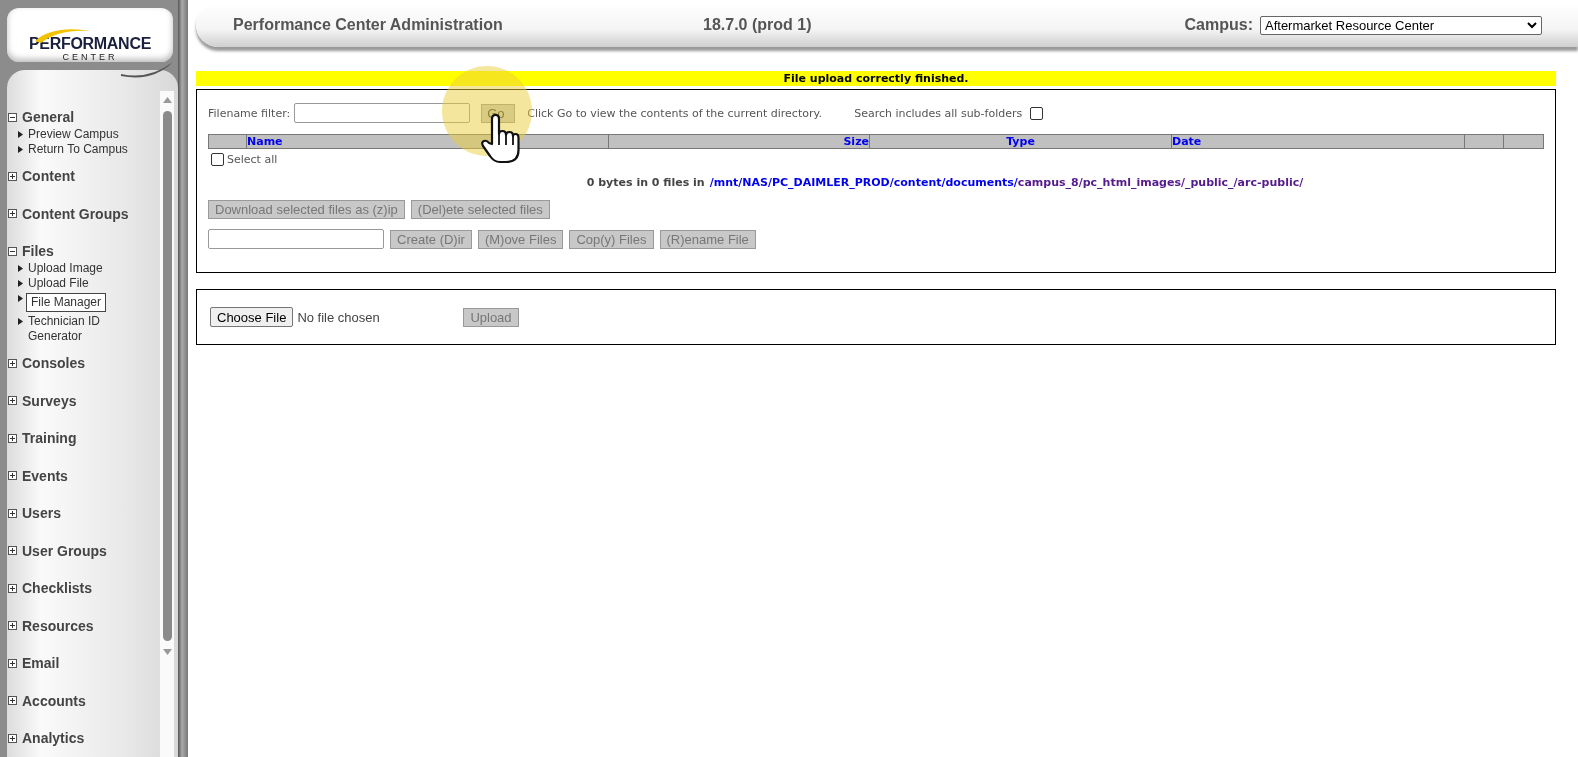 This screenshot has width=1578, height=757. What do you see at coordinates (48, 117) in the screenshot?
I see `sidebar-section: General` at bounding box center [48, 117].